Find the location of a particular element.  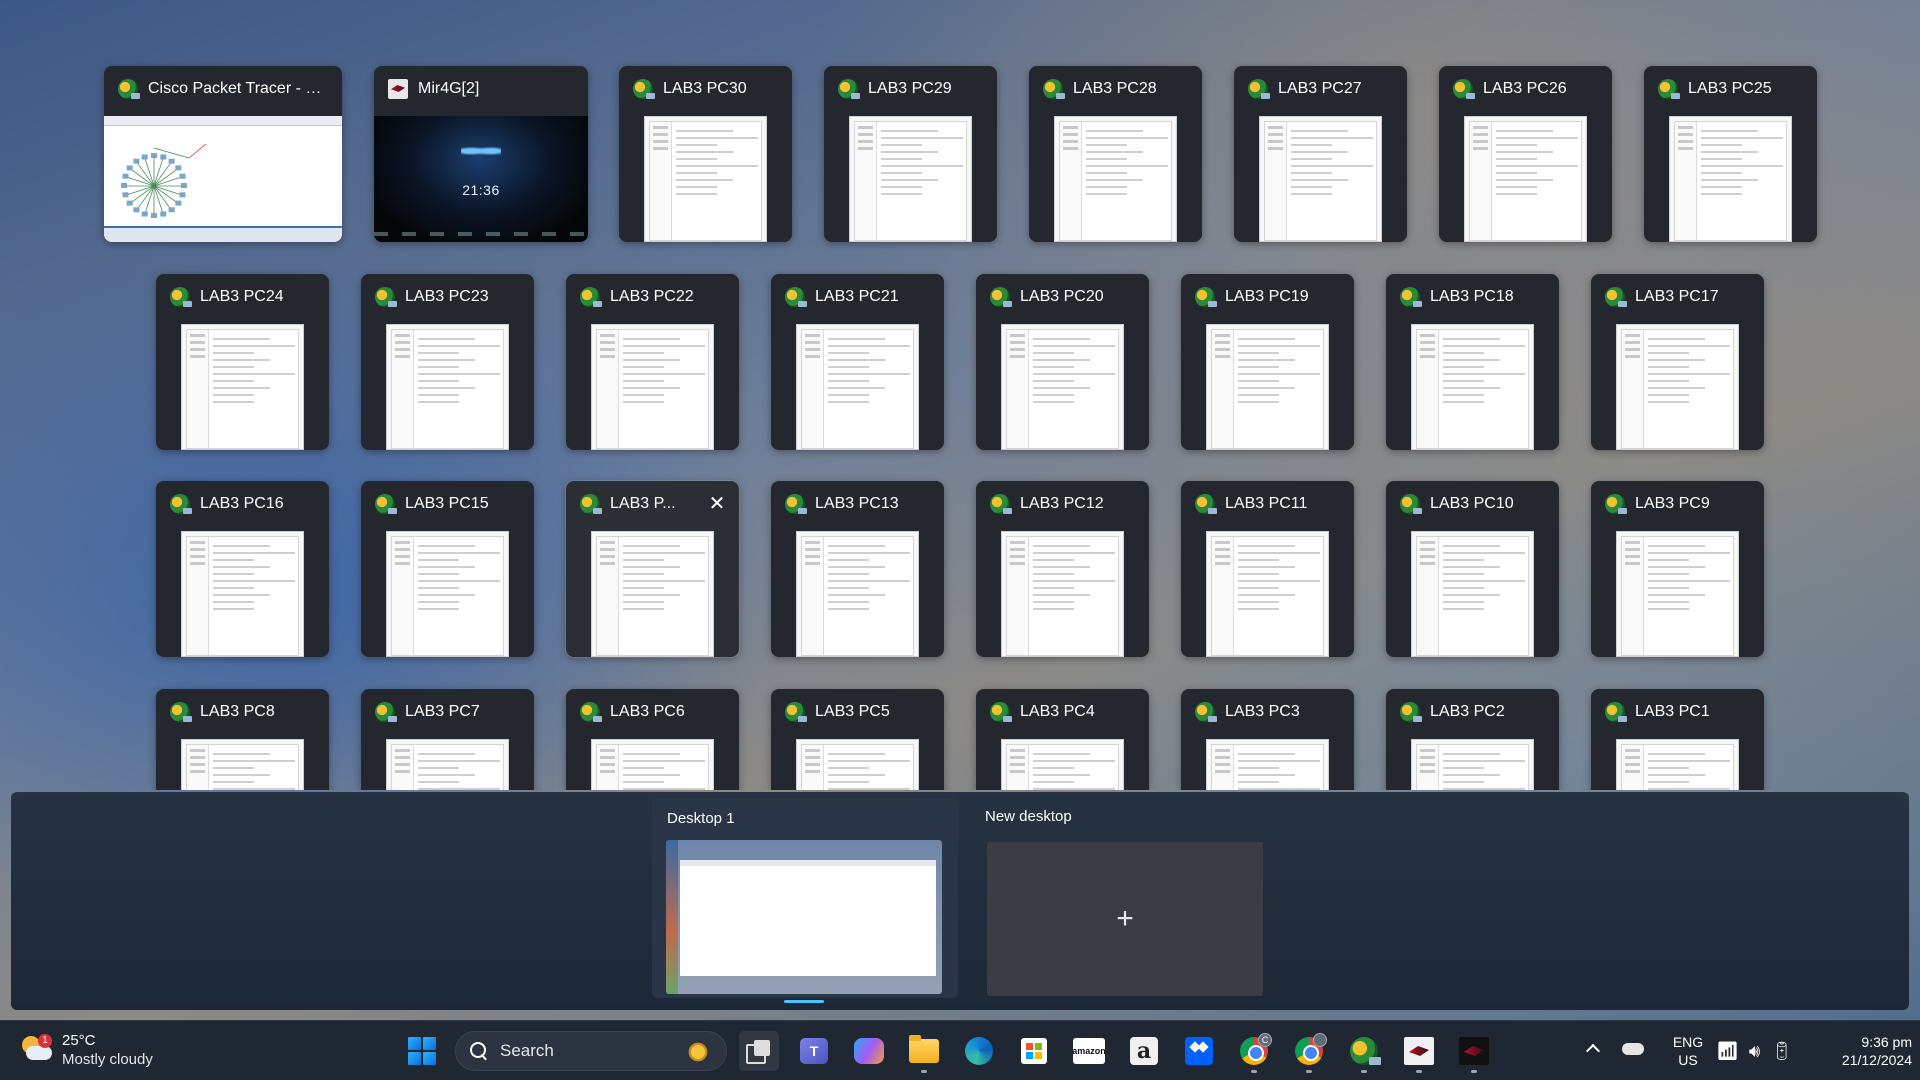

new-desktop-button: + is located at coordinates (1125, 919).